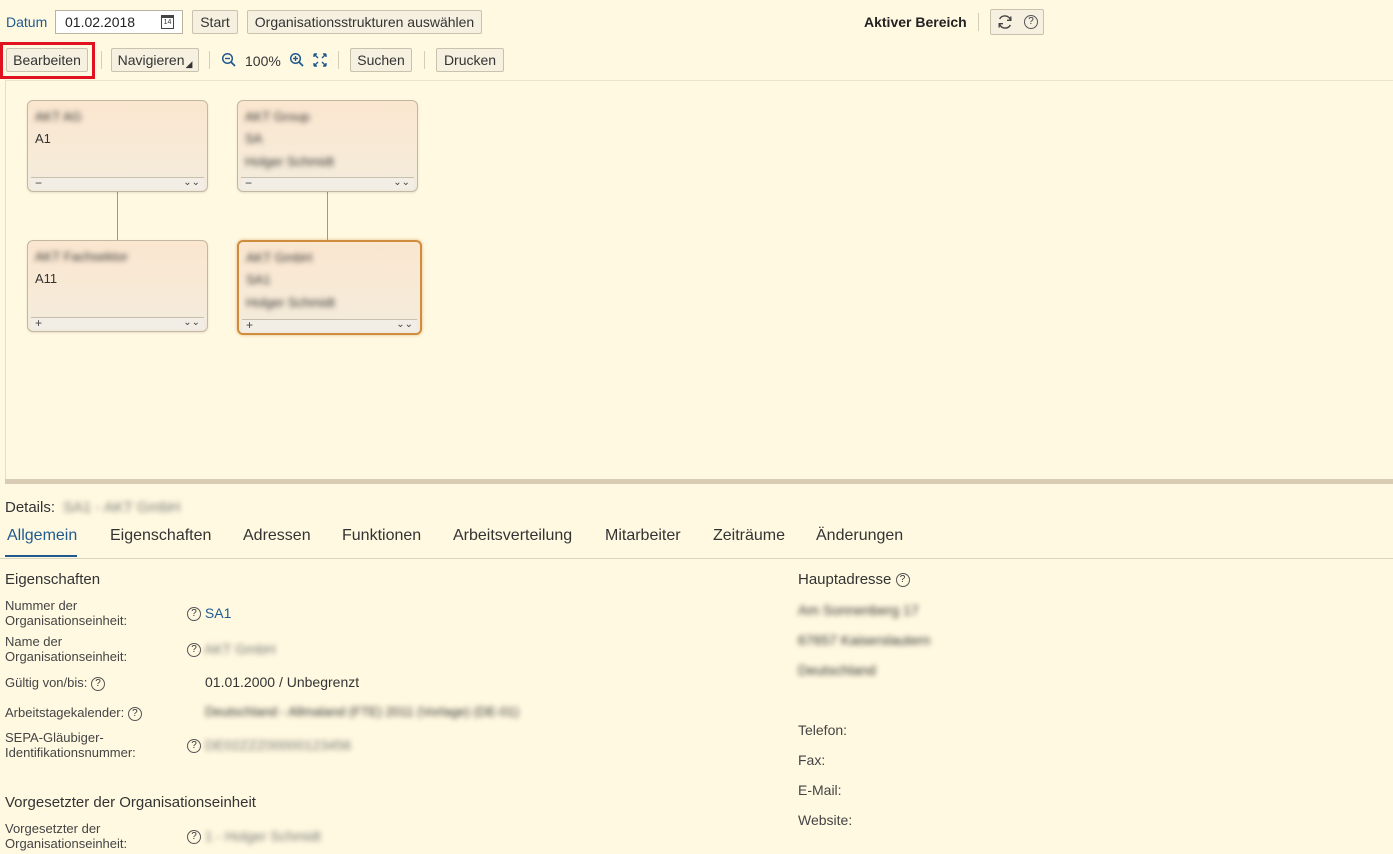 This screenshot has height=854, width=1393. What do you see at coordinates (231, 649) in the screenshot?
I see `unit-name-value: ? AKT GmbH` at bounding box center [231, 649].